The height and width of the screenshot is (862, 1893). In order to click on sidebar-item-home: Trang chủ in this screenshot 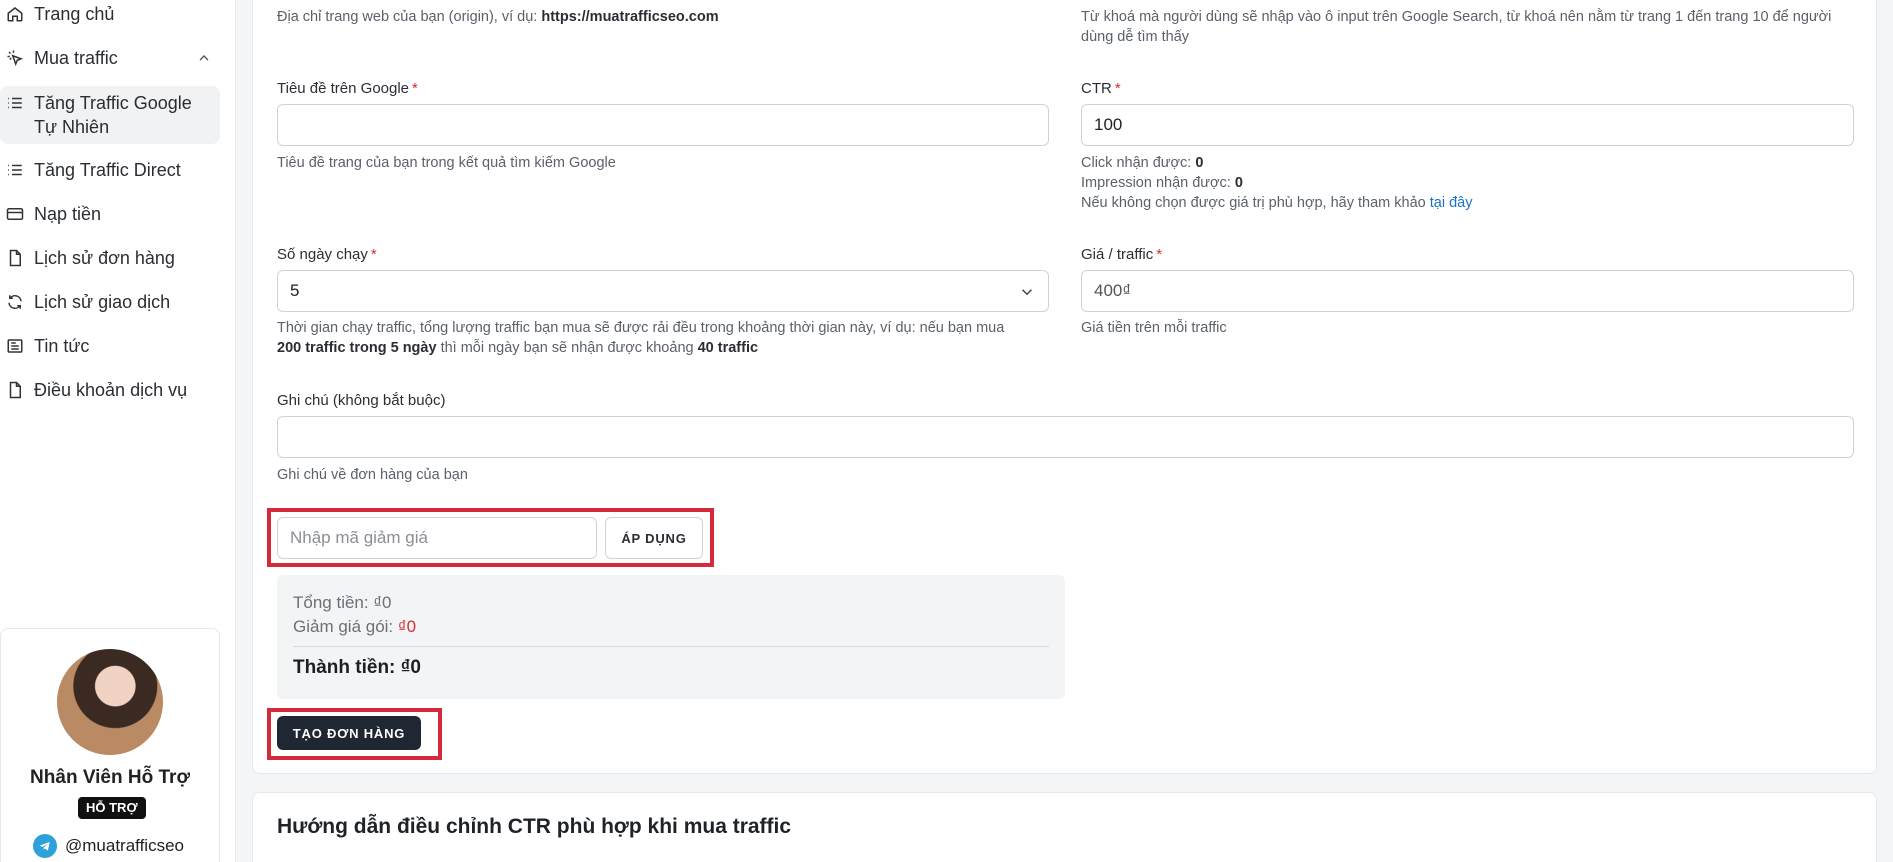, I will do `click(110, 14)`.